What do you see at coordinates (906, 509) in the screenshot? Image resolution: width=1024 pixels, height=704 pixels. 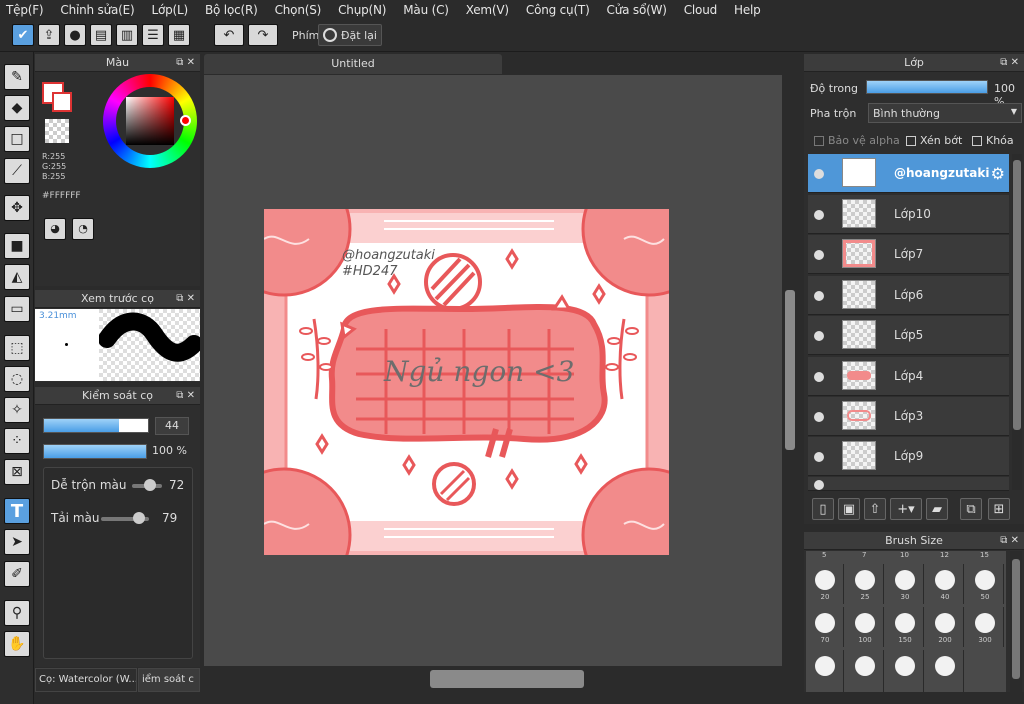 I see `add-layer-menu-icon: +▾` at bounding box center [906, 509].